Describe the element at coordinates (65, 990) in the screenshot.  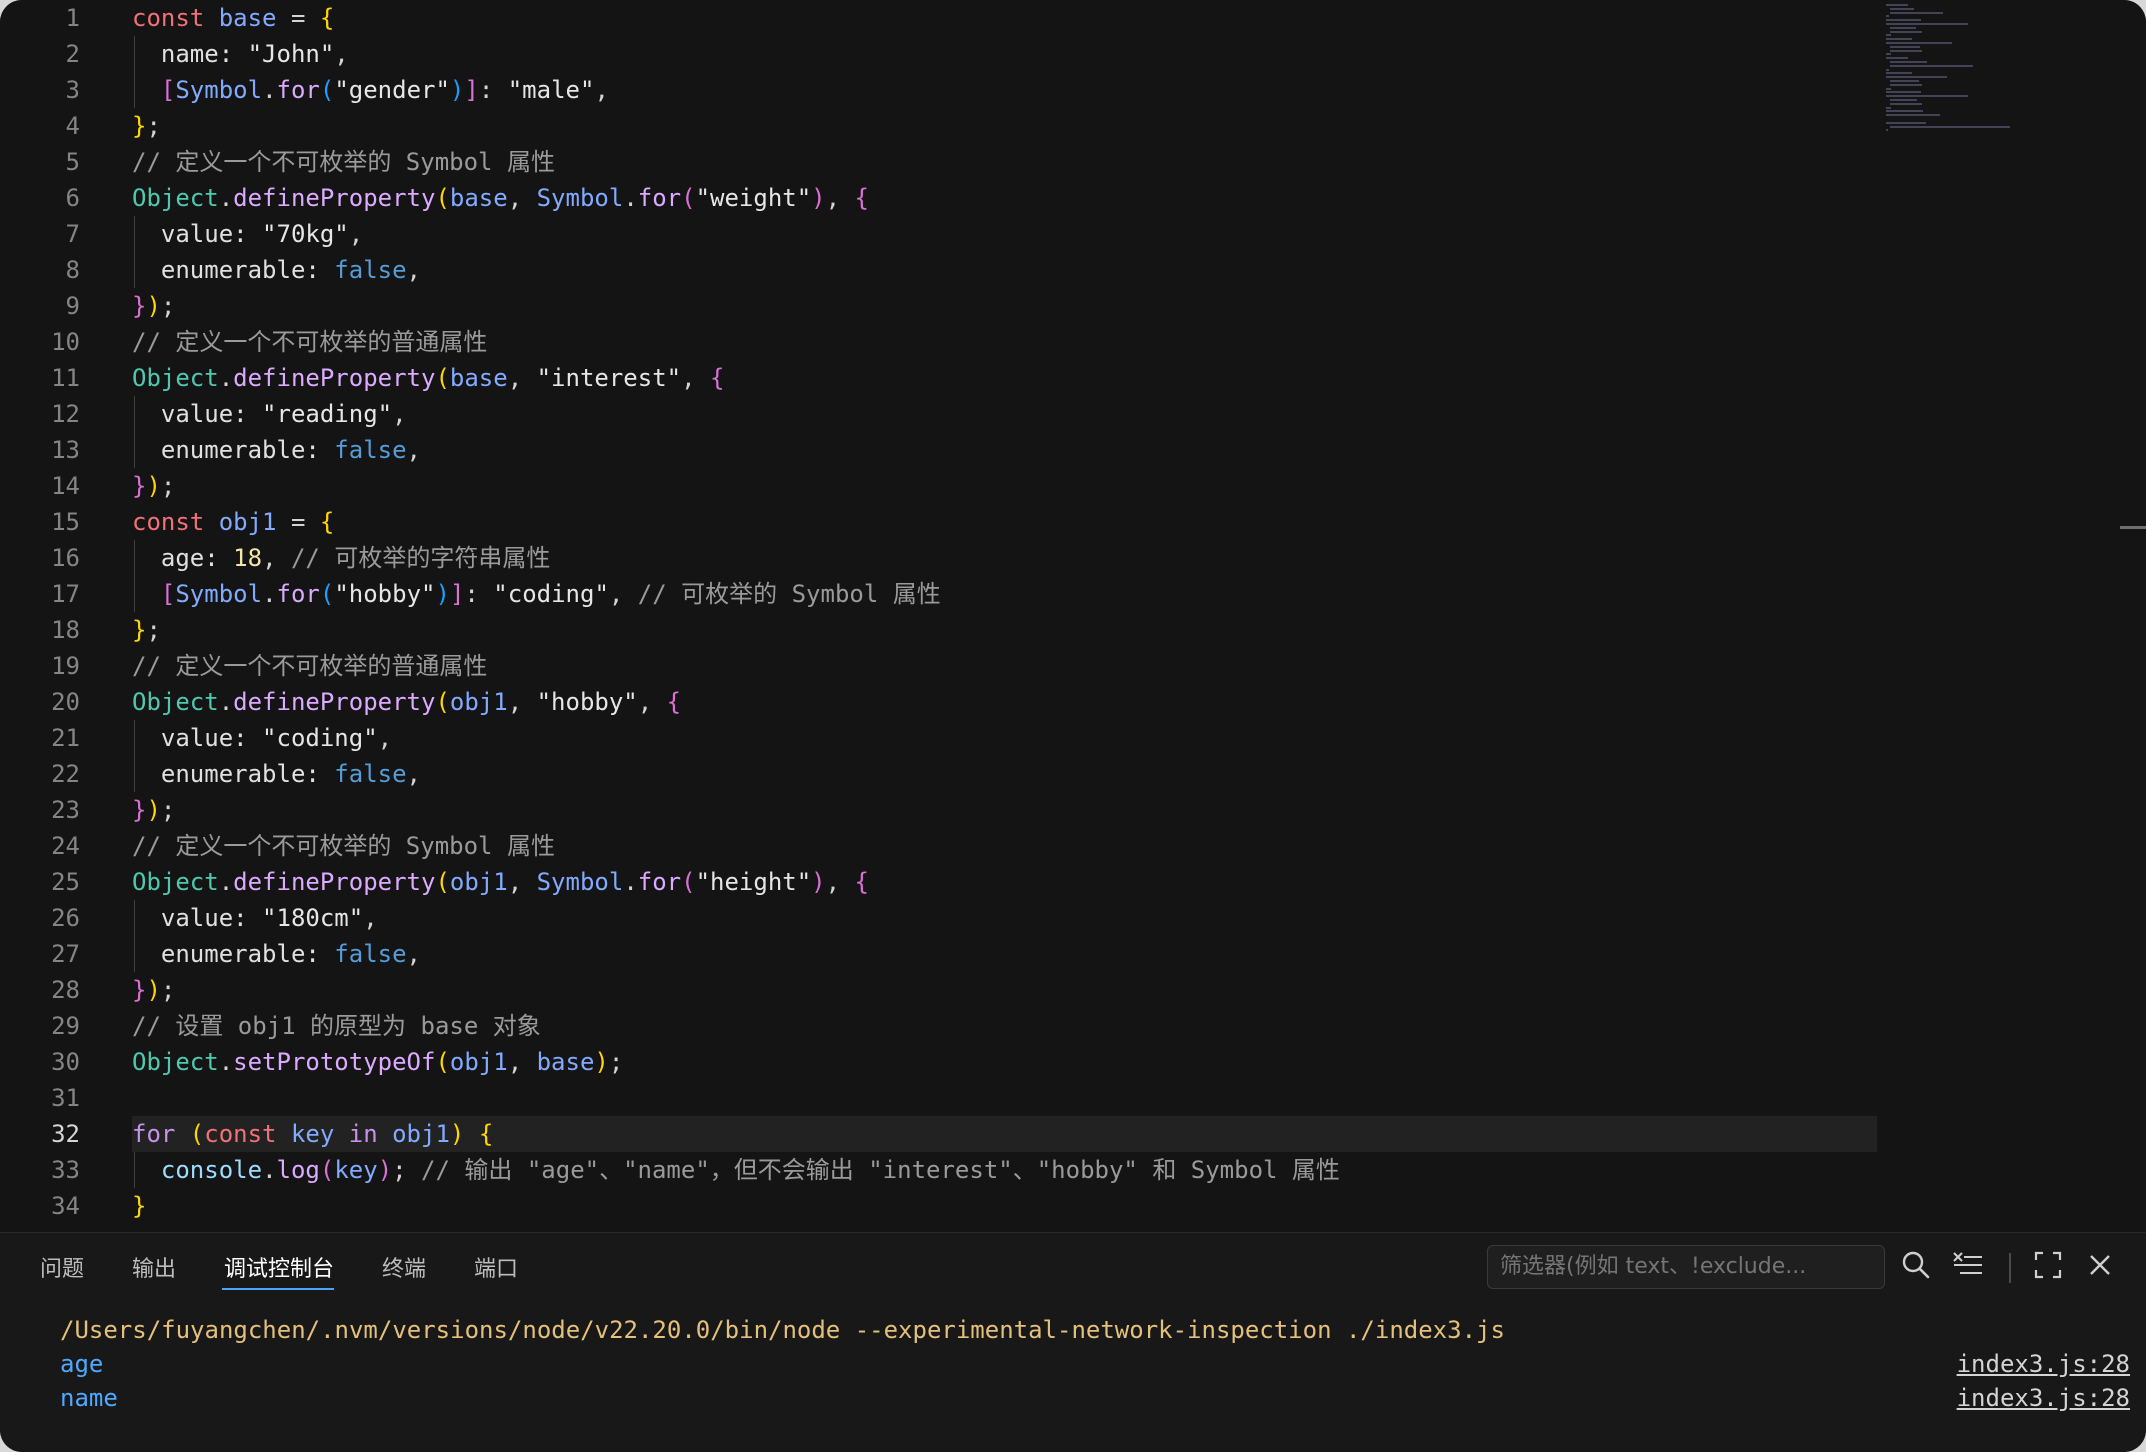
I see `line-number: 28` at that location.